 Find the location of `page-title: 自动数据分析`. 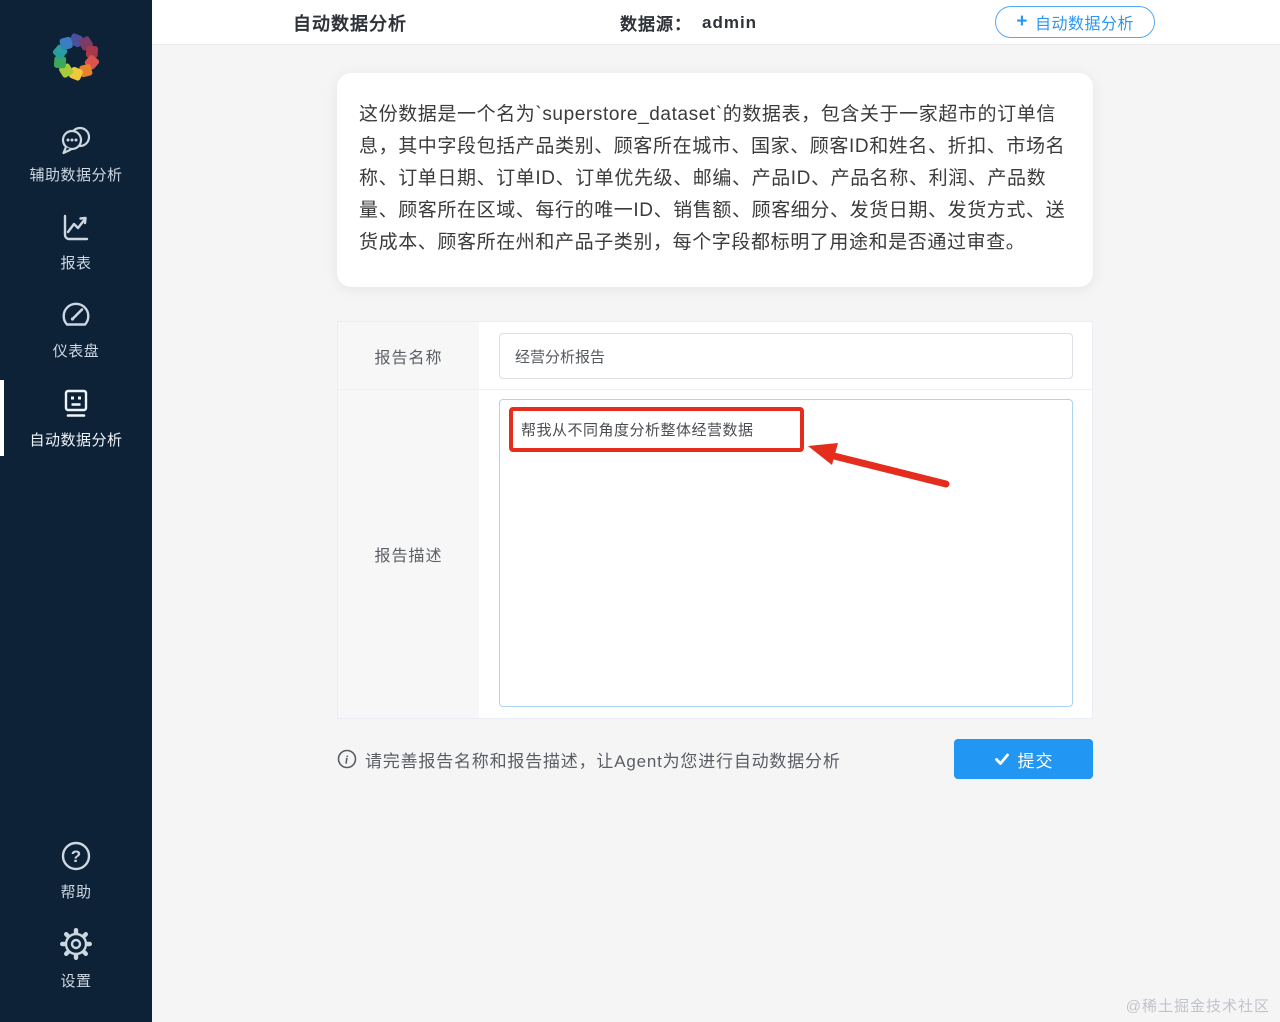

page-title: 自动数据分析 is located at coordinates (350, 23).